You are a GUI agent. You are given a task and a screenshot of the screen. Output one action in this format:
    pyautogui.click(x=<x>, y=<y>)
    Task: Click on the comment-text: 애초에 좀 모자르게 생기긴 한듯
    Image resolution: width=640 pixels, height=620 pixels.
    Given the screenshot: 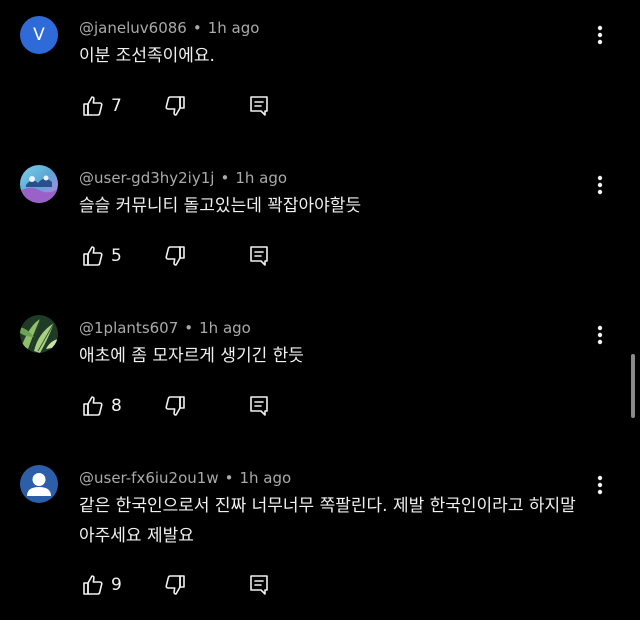 What is the action you would take?
    pyautogui.click(x=191, y=356)
    